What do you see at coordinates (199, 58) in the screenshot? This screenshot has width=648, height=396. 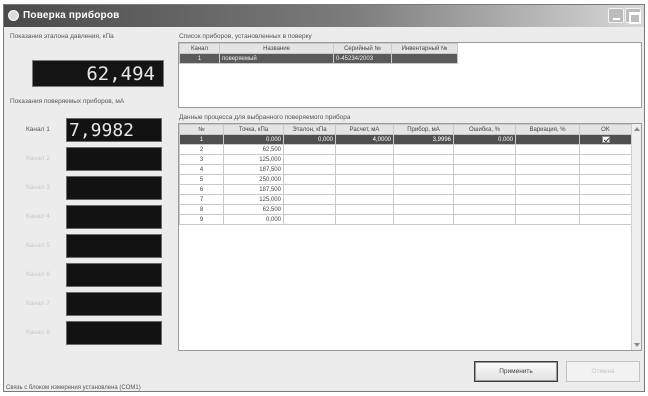 I see `device-channel-cell: 1` at bounding box center [199, 58].